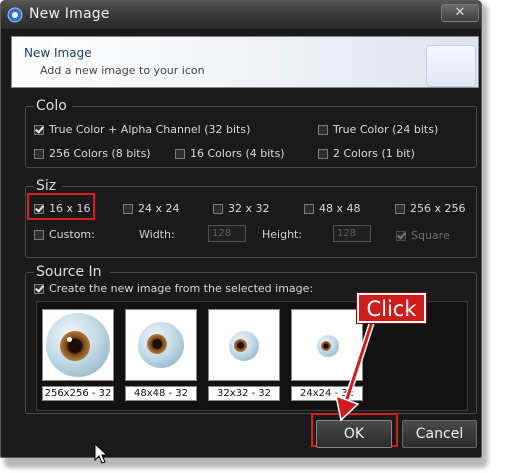 The height and width of the screenshot is (473, 507). What do you see at coordinates (241, 15) in the screenshot?
I see `title-bar: New Image ✕` at bounding box center [241, 15].